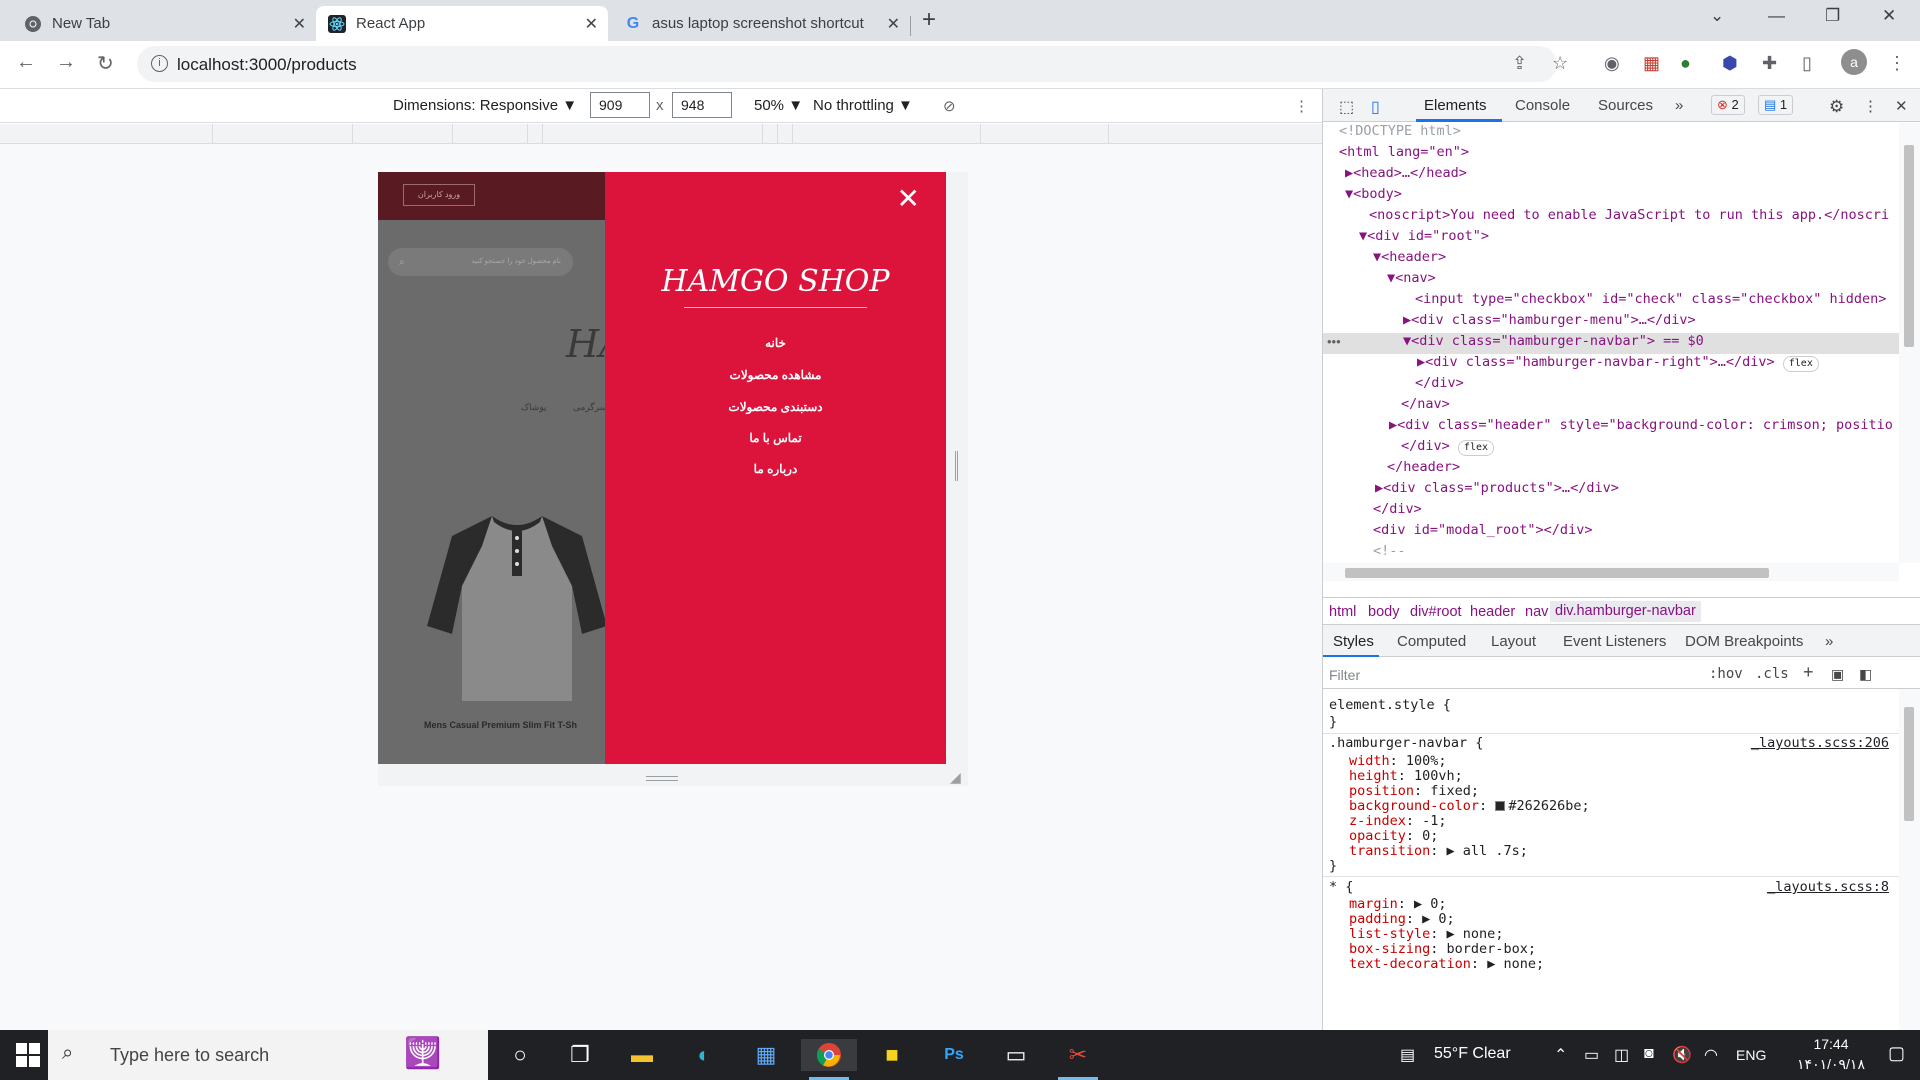 This screenshot has height=1080, width=1920. What do you see at coordinates (1836, 107) in the screenshot?
I see `gear-icon: ⚙` at bounding box center [1836, 107].